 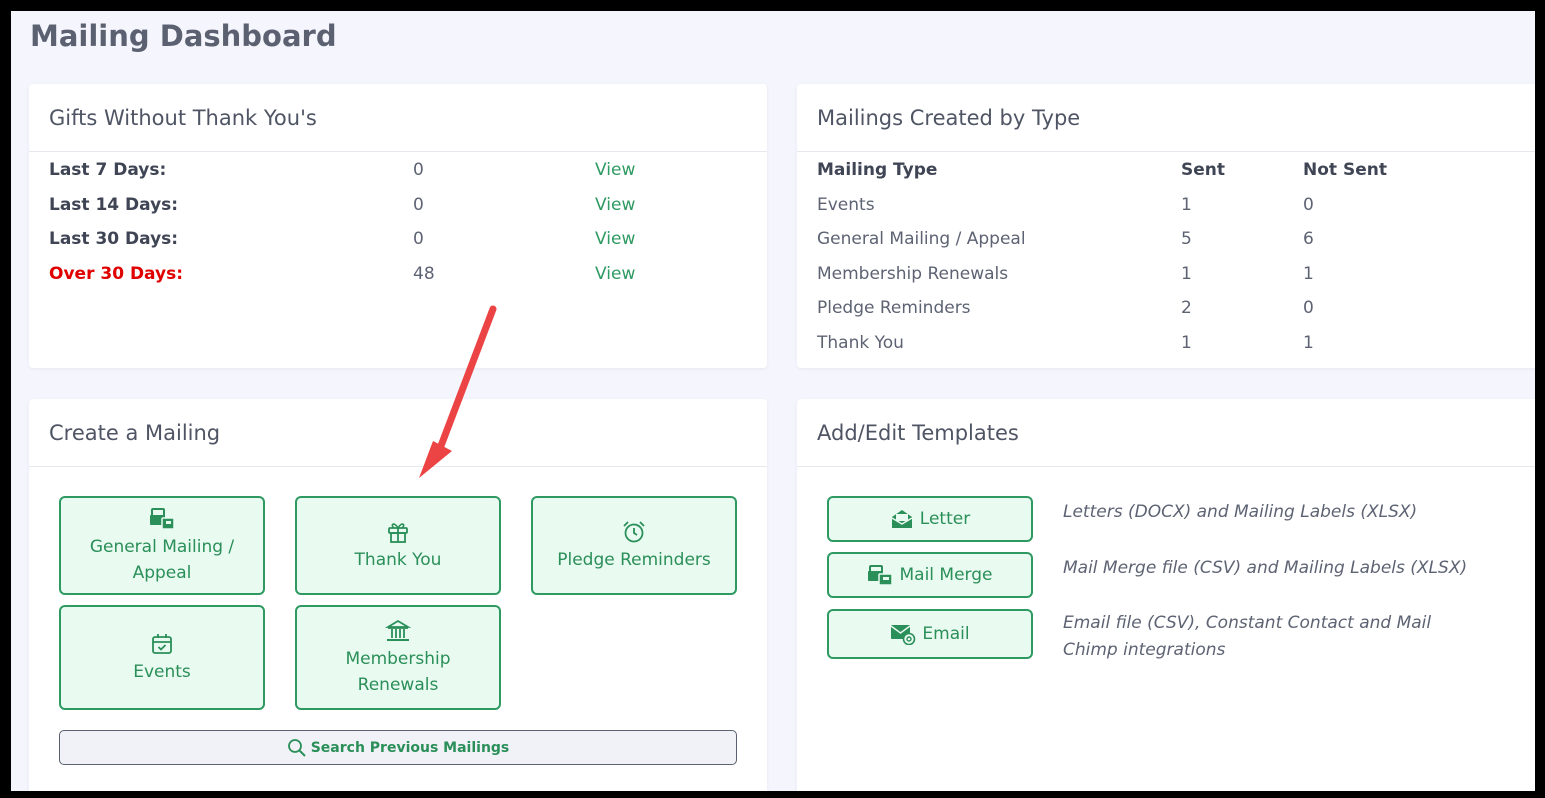 I want to click on letter-template-button: Letter, so click(x=930, y=519).